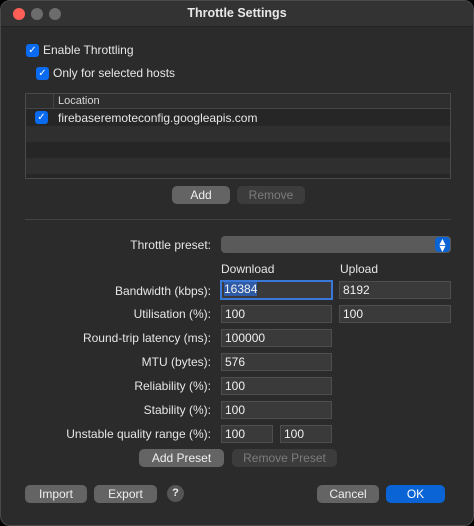 The image size is (474, 526). I want to click on bandwidth-download-field: 16384, so click(276, 290).